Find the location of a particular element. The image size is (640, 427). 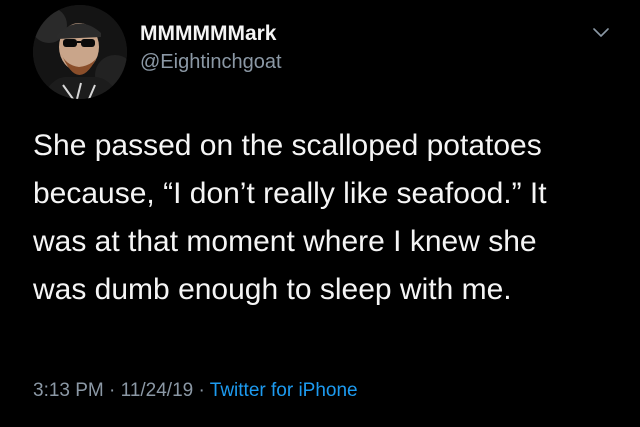

tweet-text-line: was at that moment where I knew she is located at coordinates (285, 241).